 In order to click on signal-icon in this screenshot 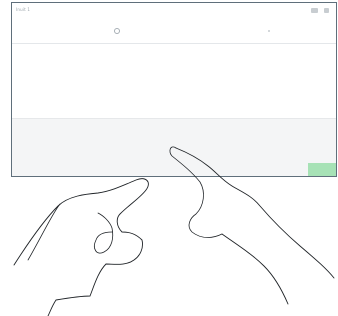, I will do `click(314, 10)`.